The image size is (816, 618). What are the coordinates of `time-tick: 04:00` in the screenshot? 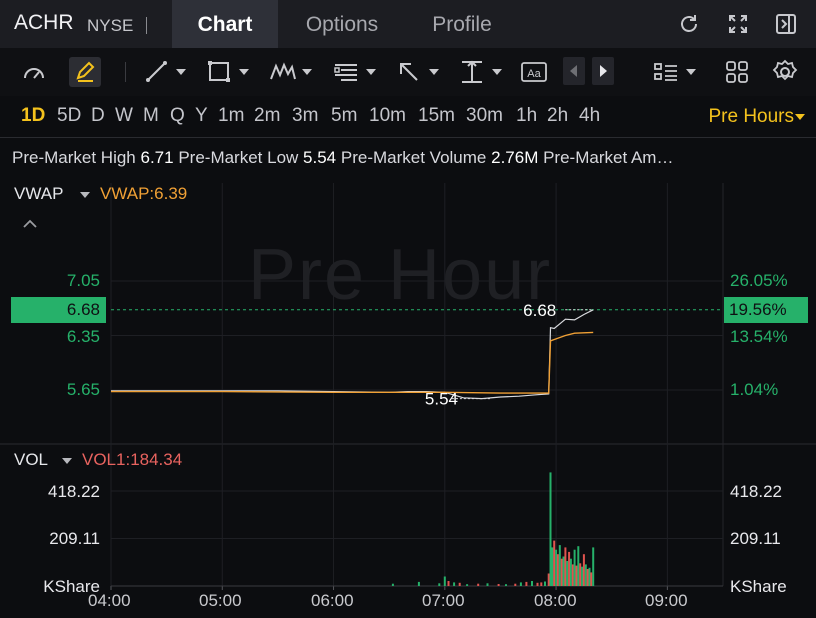 It's located at (109, 600).